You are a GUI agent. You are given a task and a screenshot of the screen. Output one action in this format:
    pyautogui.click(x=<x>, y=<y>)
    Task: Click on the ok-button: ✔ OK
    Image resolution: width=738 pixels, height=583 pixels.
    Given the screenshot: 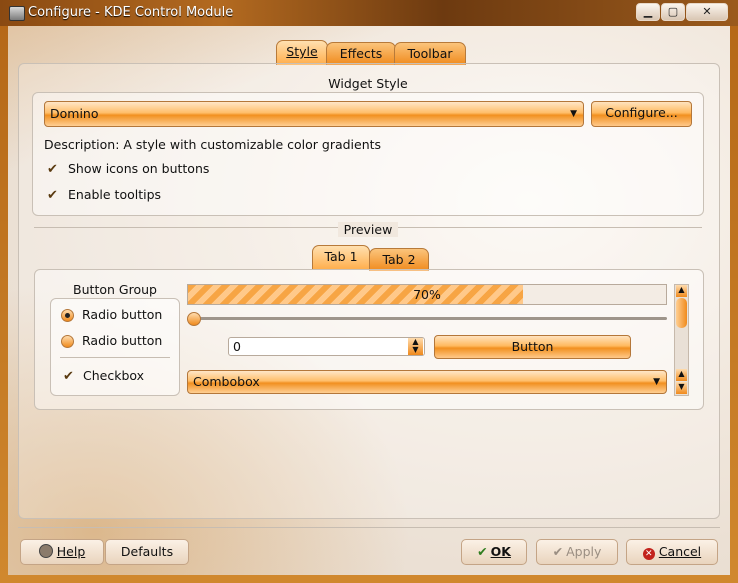 What is the action you would take?
    pyautogui.click(x=494, y=552)
    